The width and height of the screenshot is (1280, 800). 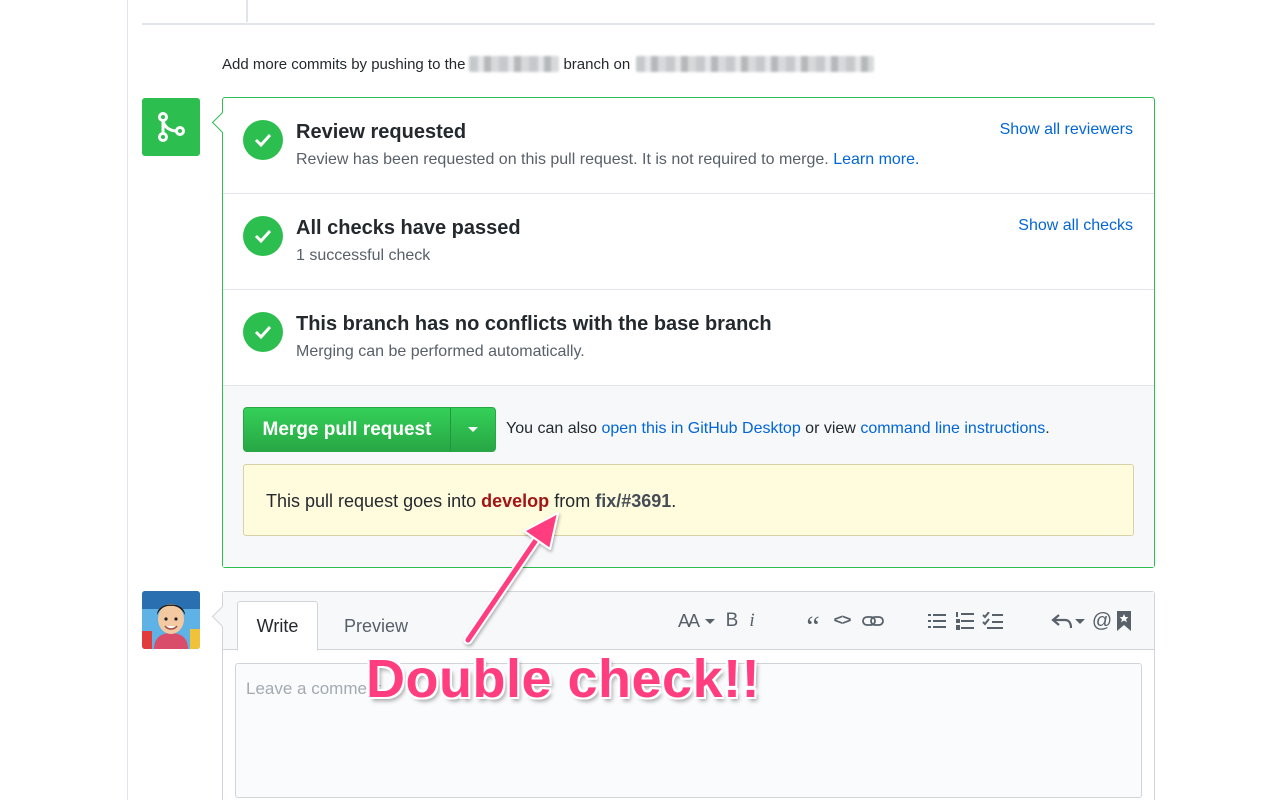 I want to click on learn-more-link: Learn more., so click(x=876, y=159).